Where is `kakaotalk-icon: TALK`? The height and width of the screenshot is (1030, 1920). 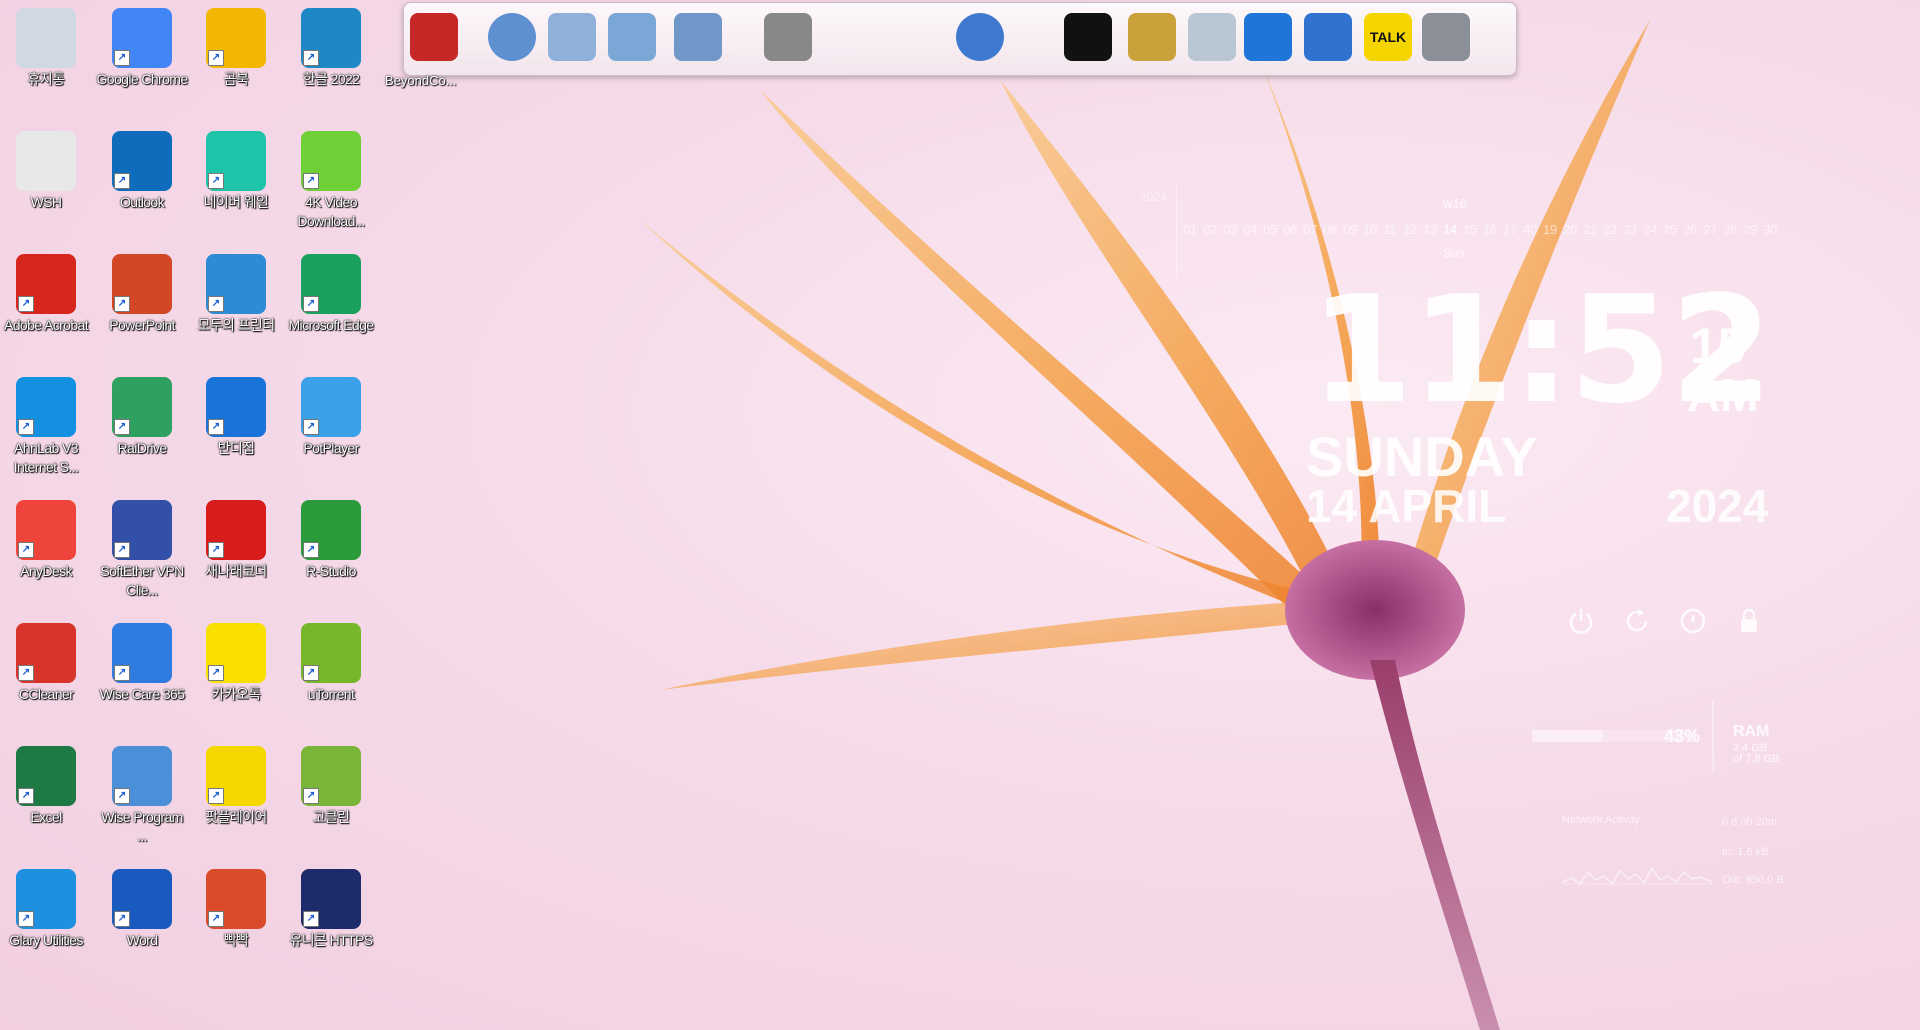
kakaotalk-icon: TALK is located at coordinates (1388, 37).